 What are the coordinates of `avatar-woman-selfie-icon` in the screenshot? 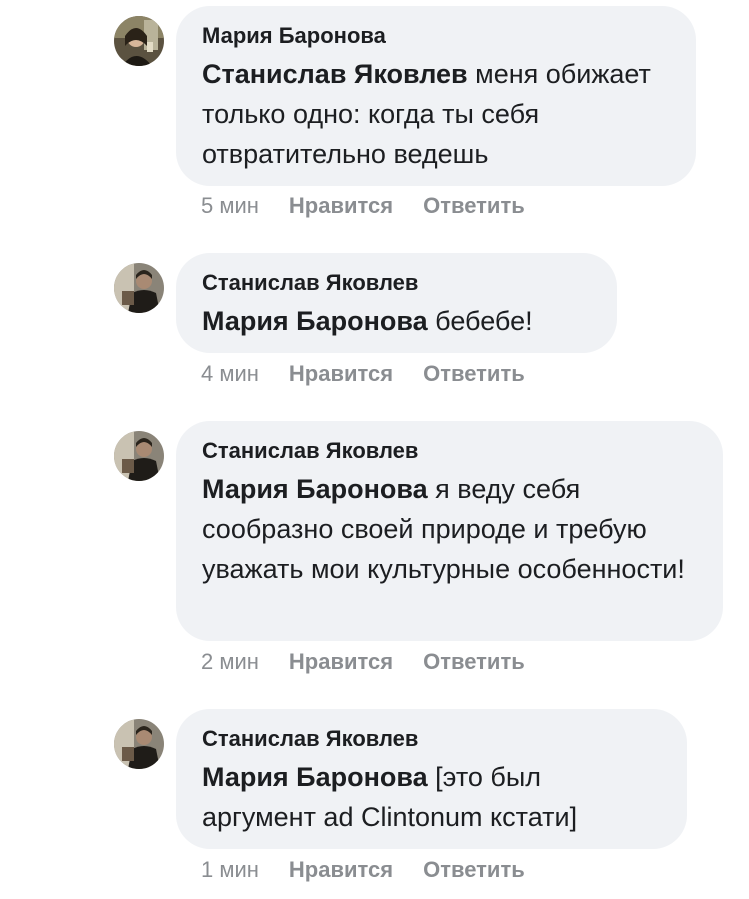 It's located at (139, 41).